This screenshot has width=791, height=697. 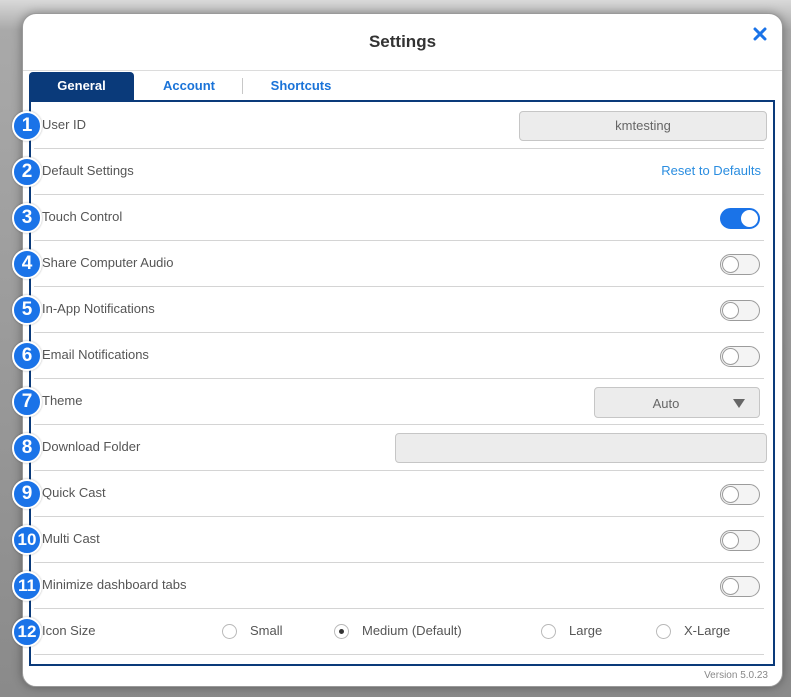 I want to click on row-minimize-tabs: 11 Minimize dashboard tabs, so click(x=388, y=586).